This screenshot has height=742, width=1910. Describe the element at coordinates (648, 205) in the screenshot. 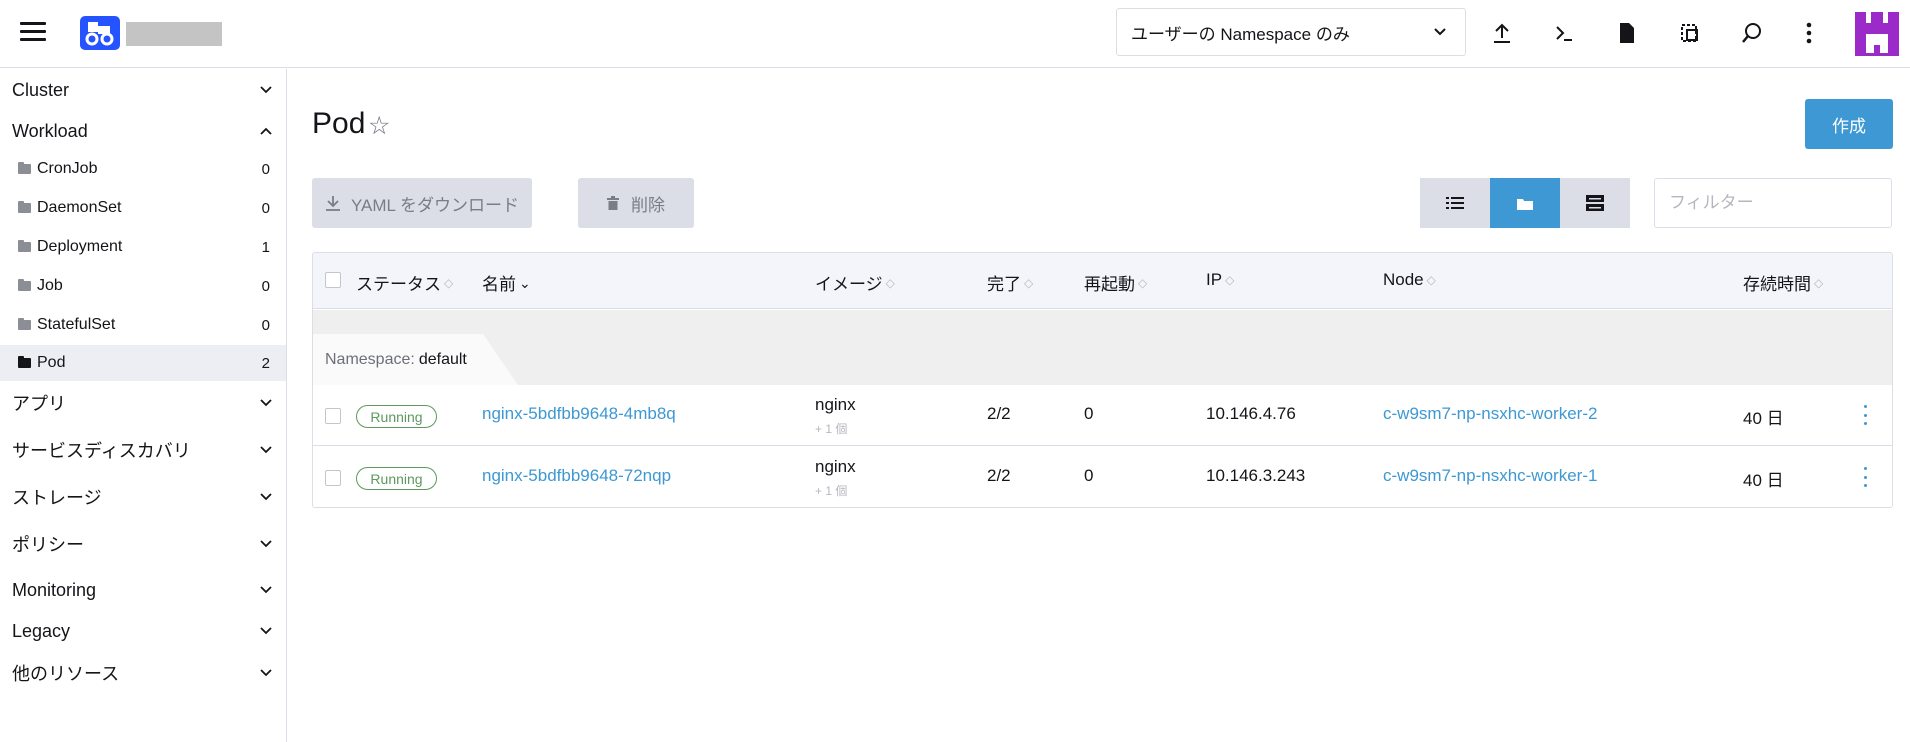

I see `delete-label: 削除` at that location.